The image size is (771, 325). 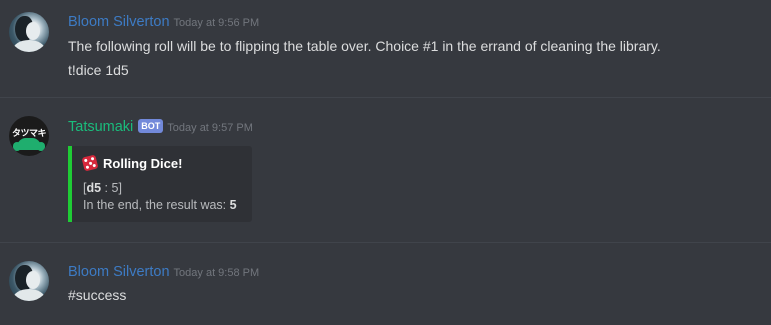 What do you see at coordinates (120, 188) in the screenshot?
I see `roll-bracket-close: ]` at bounding box center [120, 188].